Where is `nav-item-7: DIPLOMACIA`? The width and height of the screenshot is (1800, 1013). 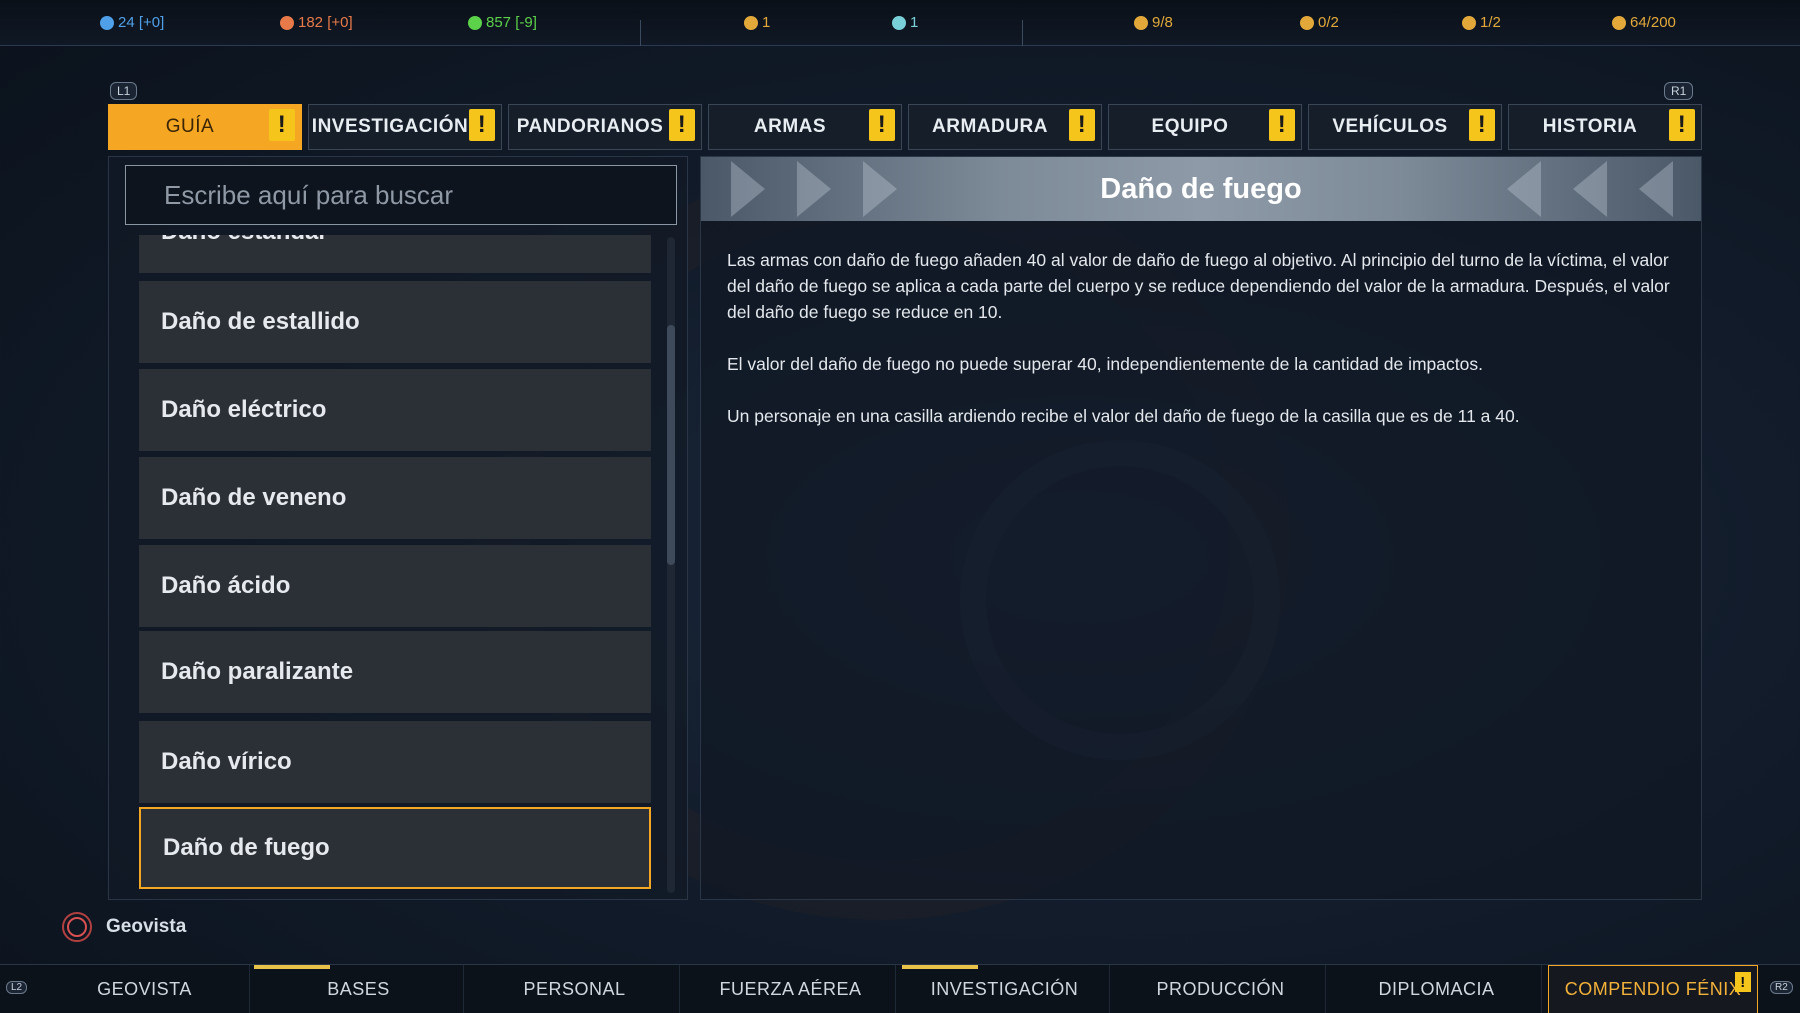 nav-item-7: DIPLOMACIA is located at coordinates (1437, 989).